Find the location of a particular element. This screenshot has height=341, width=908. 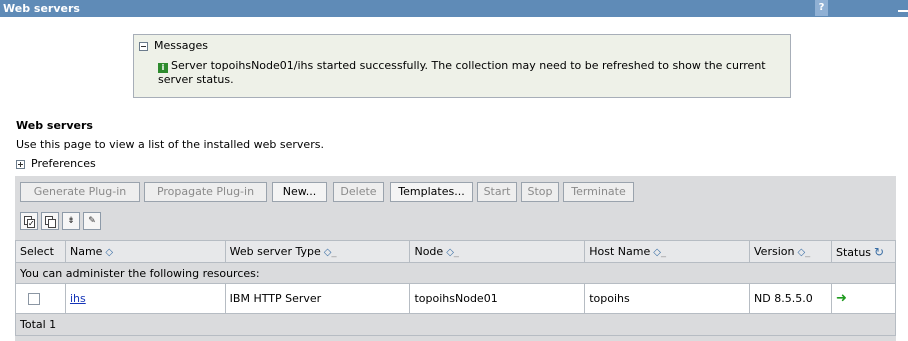

preferences-label: Preferences is located at coordinates (63, 163).